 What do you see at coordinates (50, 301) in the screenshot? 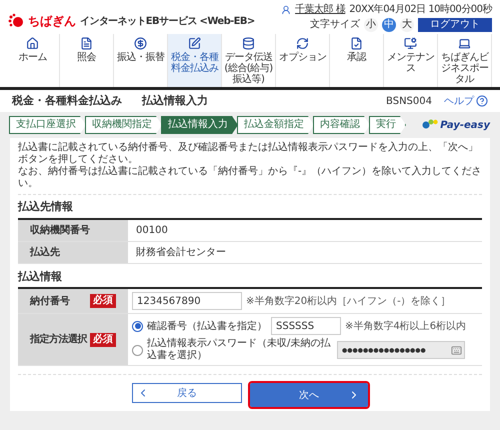
I see `field-label: 納付番号` at bounding box center [50, 301].